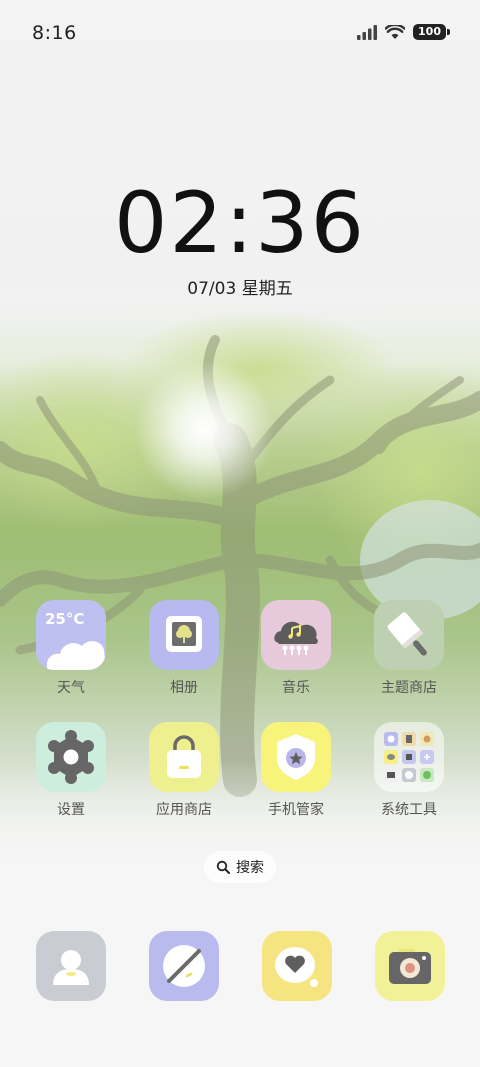  I want to click on battery-tip, so click(448, 32).